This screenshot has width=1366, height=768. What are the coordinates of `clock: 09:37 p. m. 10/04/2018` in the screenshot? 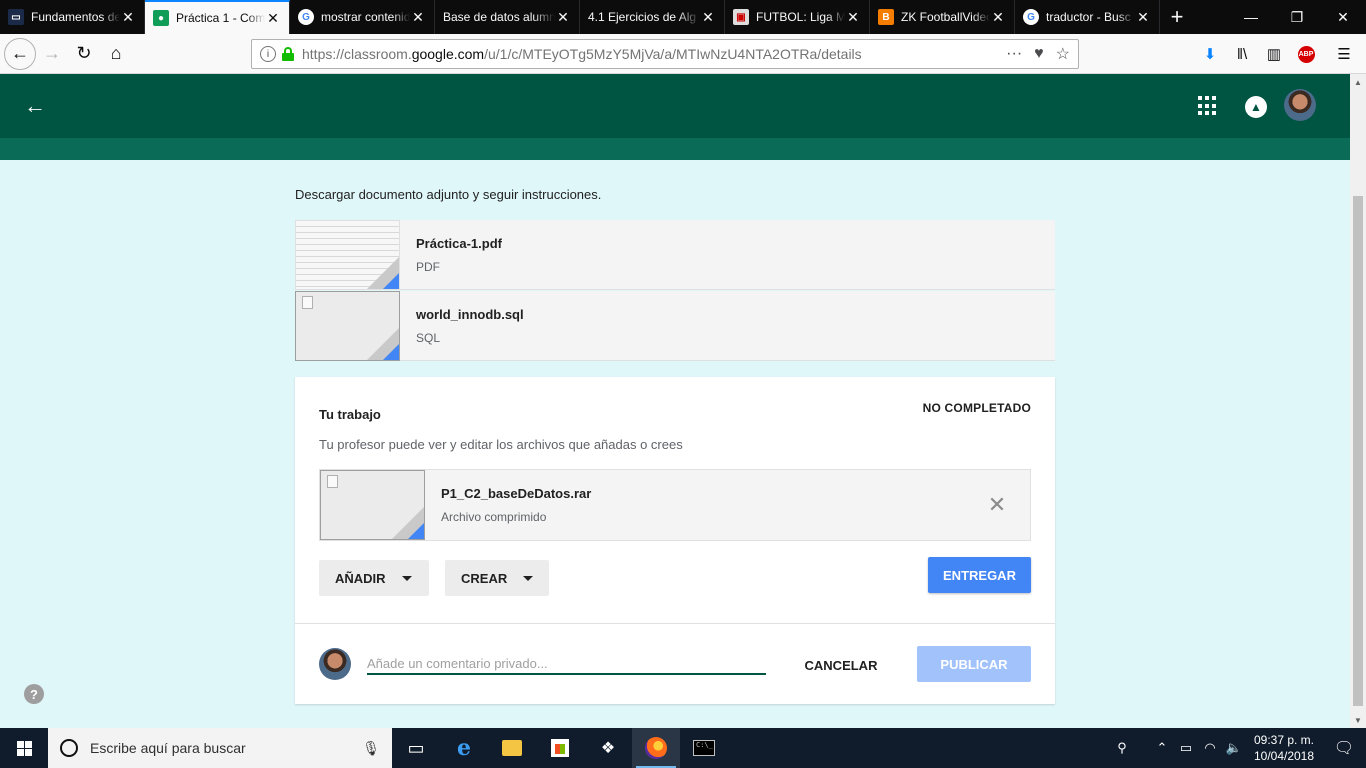 It's located at (1284, 748).